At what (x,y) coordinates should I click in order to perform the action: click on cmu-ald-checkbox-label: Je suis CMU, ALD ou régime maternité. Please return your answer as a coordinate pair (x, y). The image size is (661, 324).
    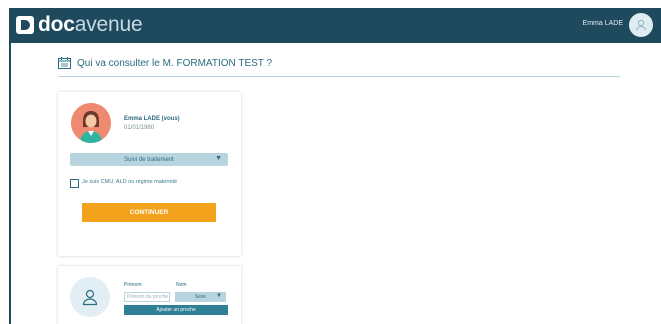
    Looking at the image, I should click on (129, 182).